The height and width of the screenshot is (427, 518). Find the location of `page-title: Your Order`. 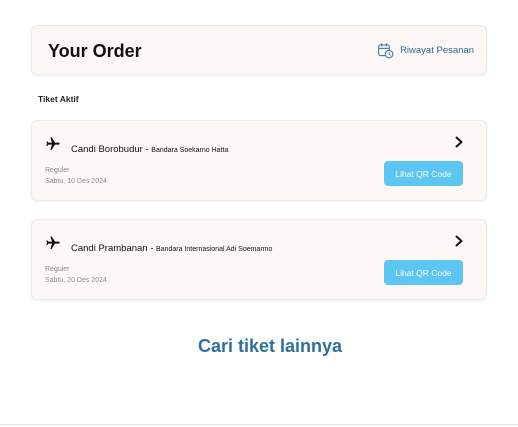

page-title: Your Order is located at coordinates (95, 51).